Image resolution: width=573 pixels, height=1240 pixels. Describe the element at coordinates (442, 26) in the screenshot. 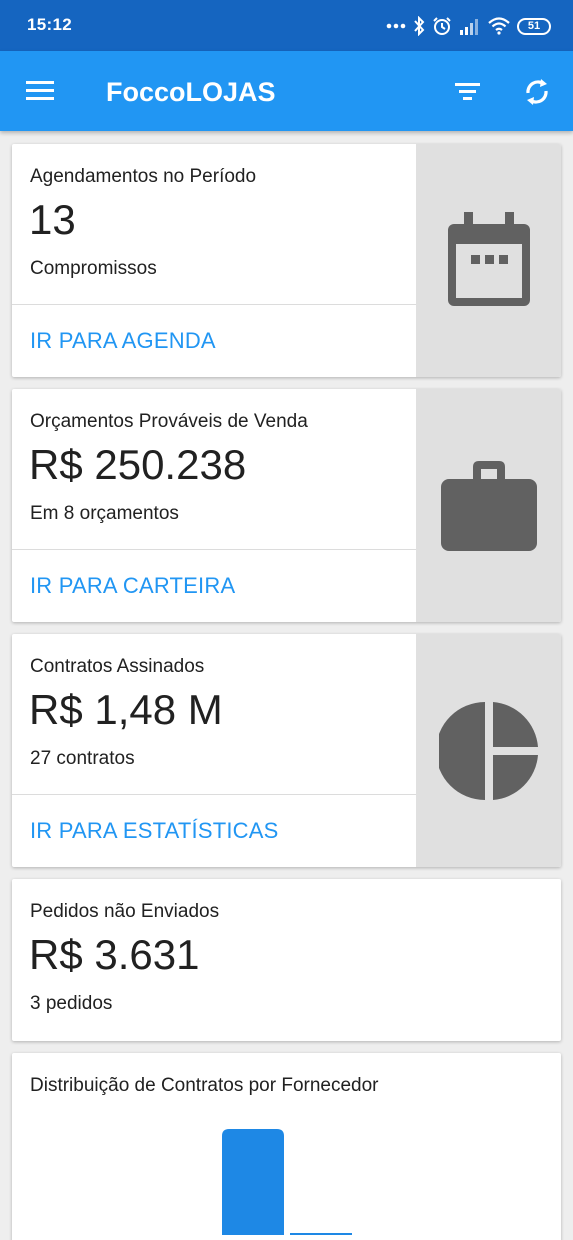

I see `alarm-icon` at that location.